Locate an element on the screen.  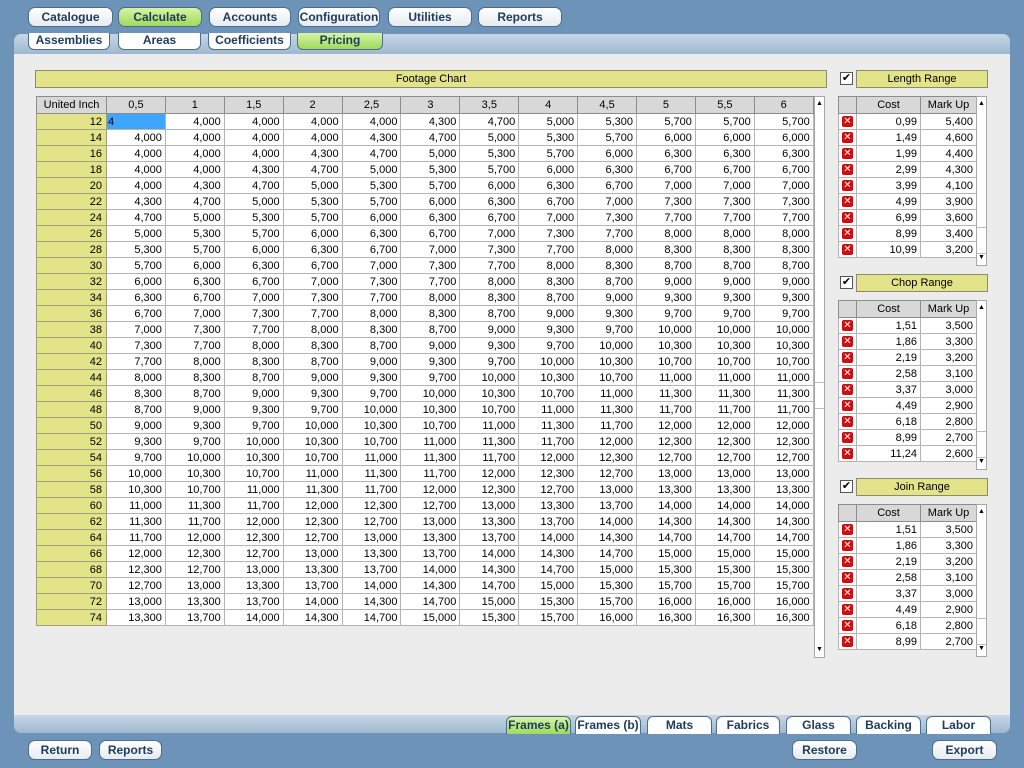
markup-cell: 5,400 is located at coordinates (948, 121).